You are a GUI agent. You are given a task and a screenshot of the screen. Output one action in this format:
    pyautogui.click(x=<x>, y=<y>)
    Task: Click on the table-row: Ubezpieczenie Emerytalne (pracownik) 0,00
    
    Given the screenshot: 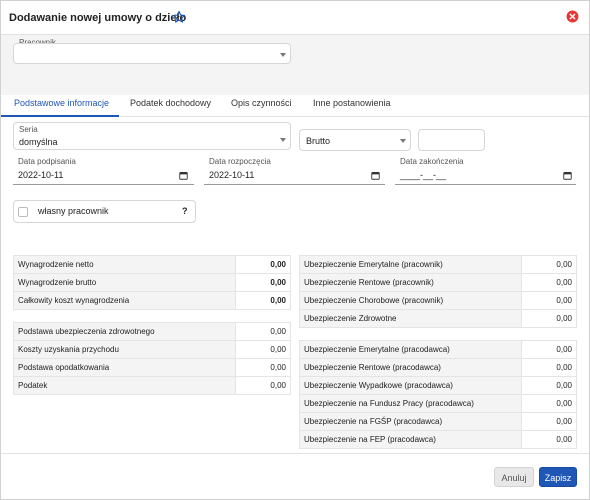 What is the action you would take?
    pyautogui.click(x=438, y=264)
    